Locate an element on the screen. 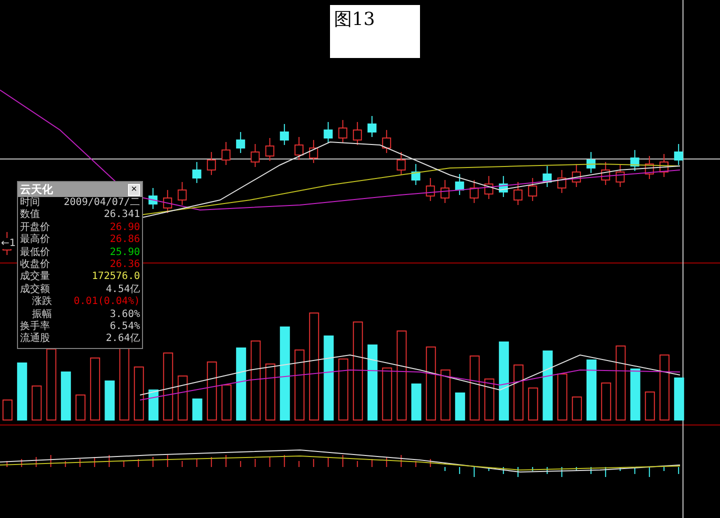 Image resolution: width=720 pixels, height=518 pixels. field-label: 成交量 is located at coordinates (35, 277).